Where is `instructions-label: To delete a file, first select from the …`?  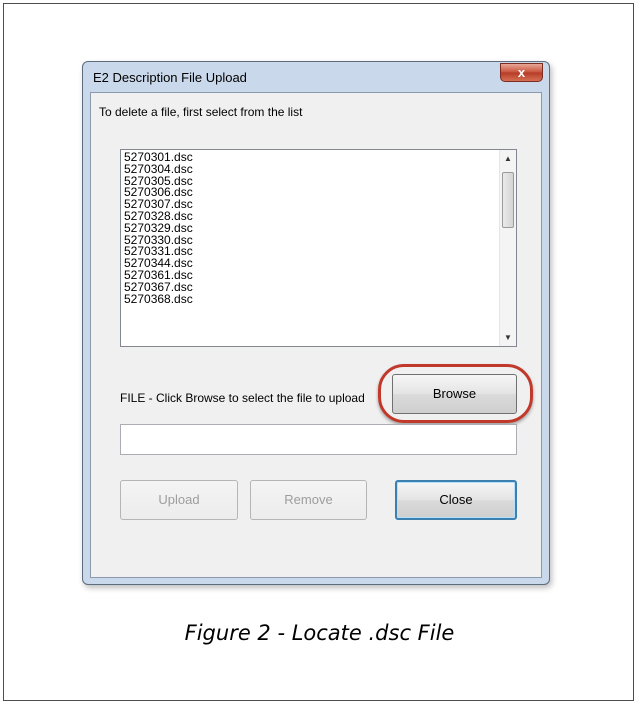
instructions-label: To delete a file, first select from the … is located at coordinates (201, 112).